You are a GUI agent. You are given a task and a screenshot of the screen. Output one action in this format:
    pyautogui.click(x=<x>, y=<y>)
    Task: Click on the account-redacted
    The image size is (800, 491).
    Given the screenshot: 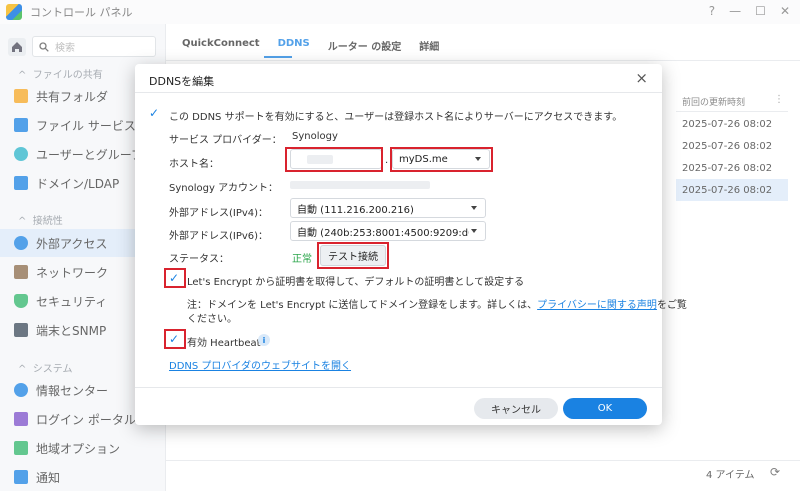 What is the action you would take?
    pyautogui.click(x=360, y=185)
    